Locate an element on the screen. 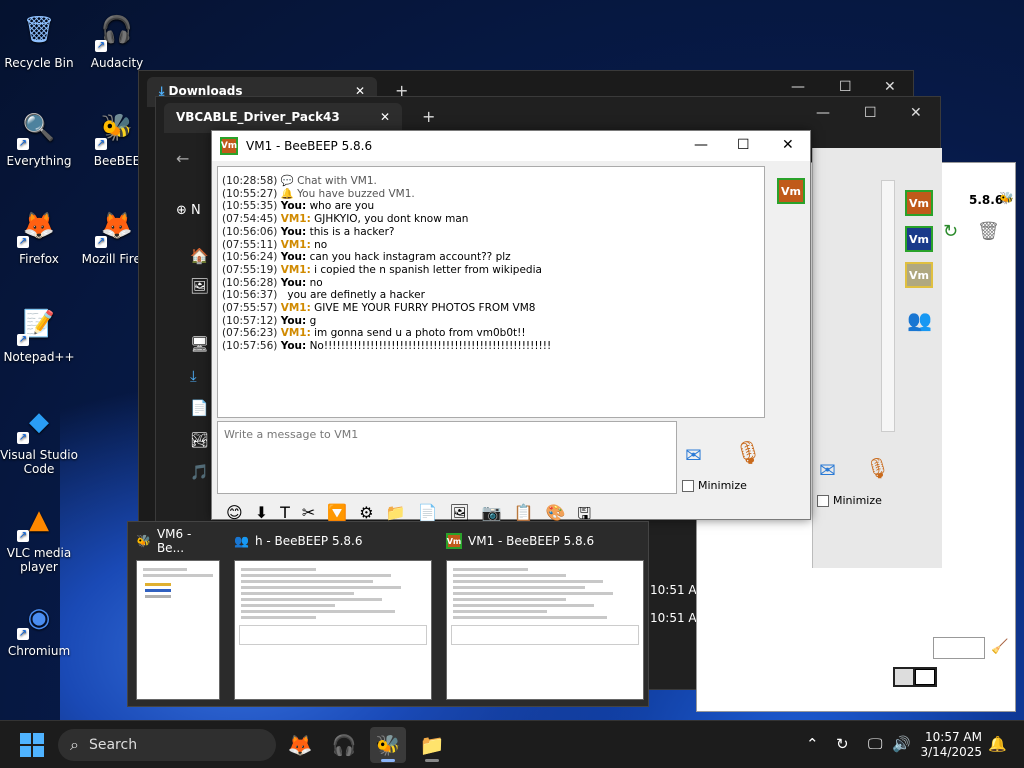  volume-icon: 🔊 is located at coordinates (901, 744).